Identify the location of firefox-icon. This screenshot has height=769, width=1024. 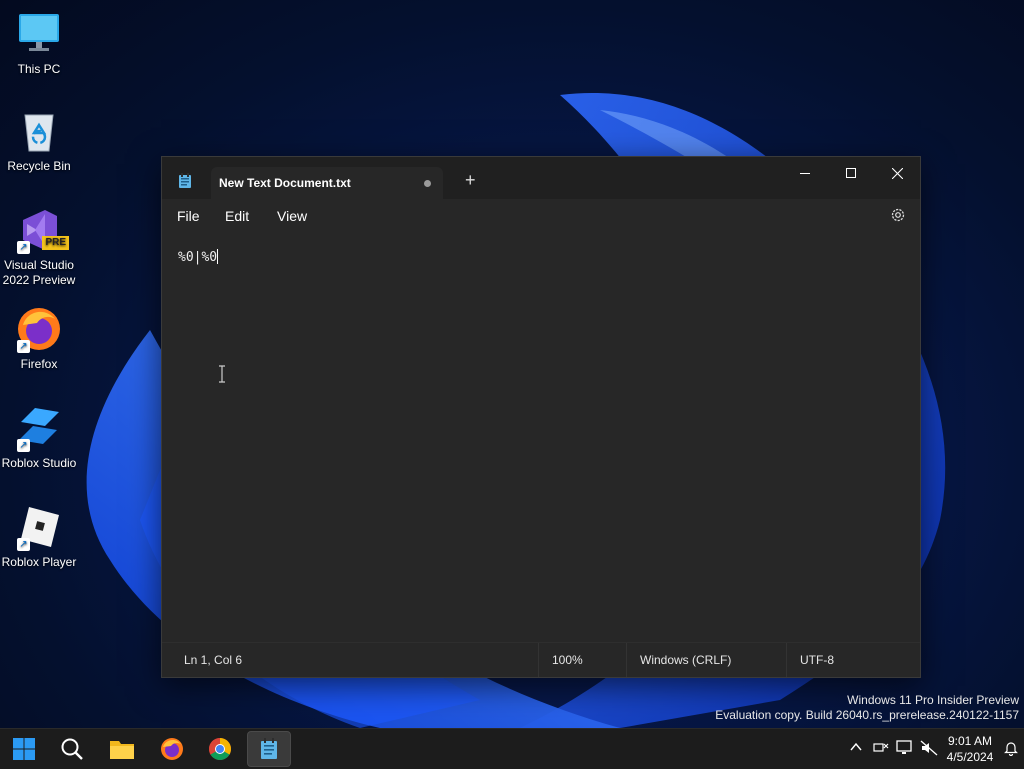
(172, 749).